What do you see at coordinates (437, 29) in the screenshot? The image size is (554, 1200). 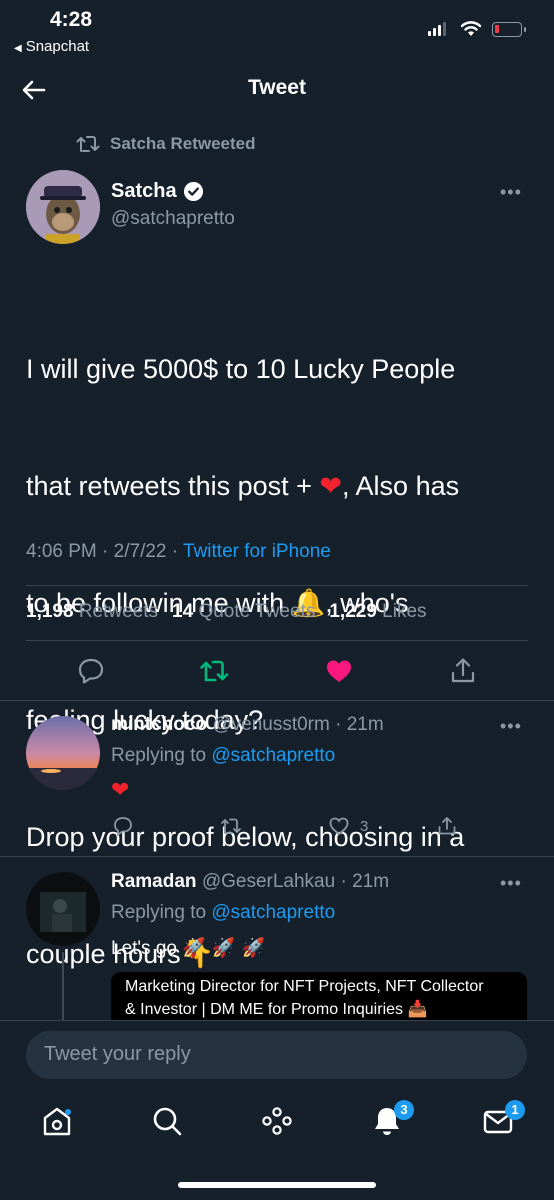 I see `cellular-signal-icon` at bounding box center [437, 29].